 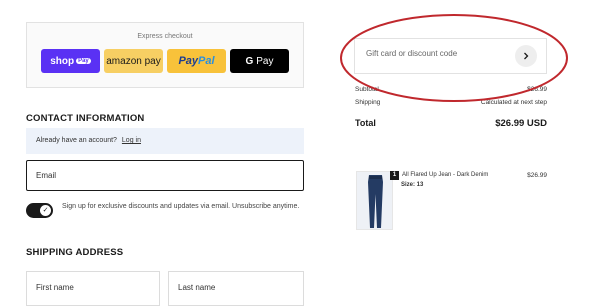 What do you see at coordinates (165, 141) in the screenshot?
I see `account-login-banner: Already have an account? Log in` at bounding box center [165, 141].